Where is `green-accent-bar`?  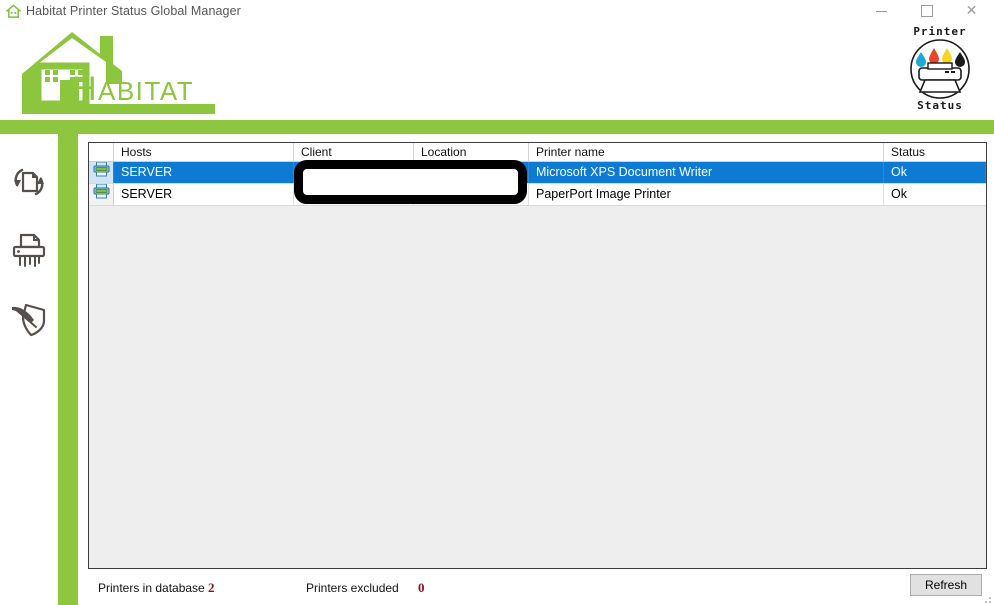
green-accent-bar is located at coordinates (497, 127).